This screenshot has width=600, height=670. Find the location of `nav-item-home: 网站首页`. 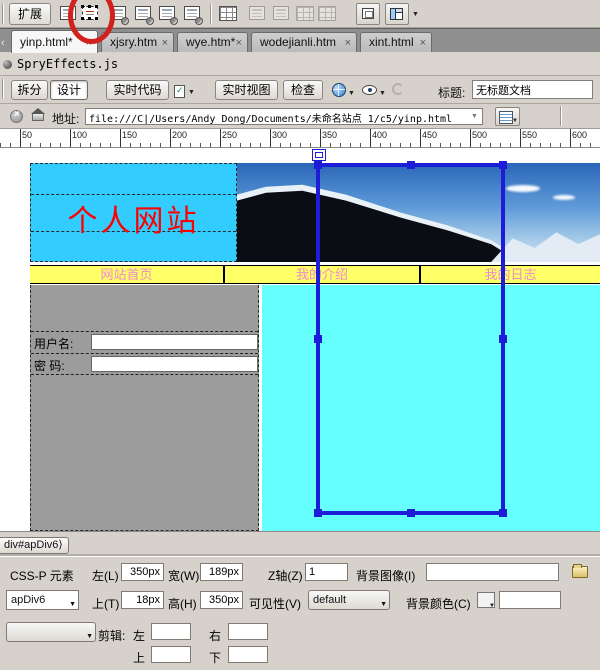

nav-item-home: 网站首页 is located at coordinates (127, 274).